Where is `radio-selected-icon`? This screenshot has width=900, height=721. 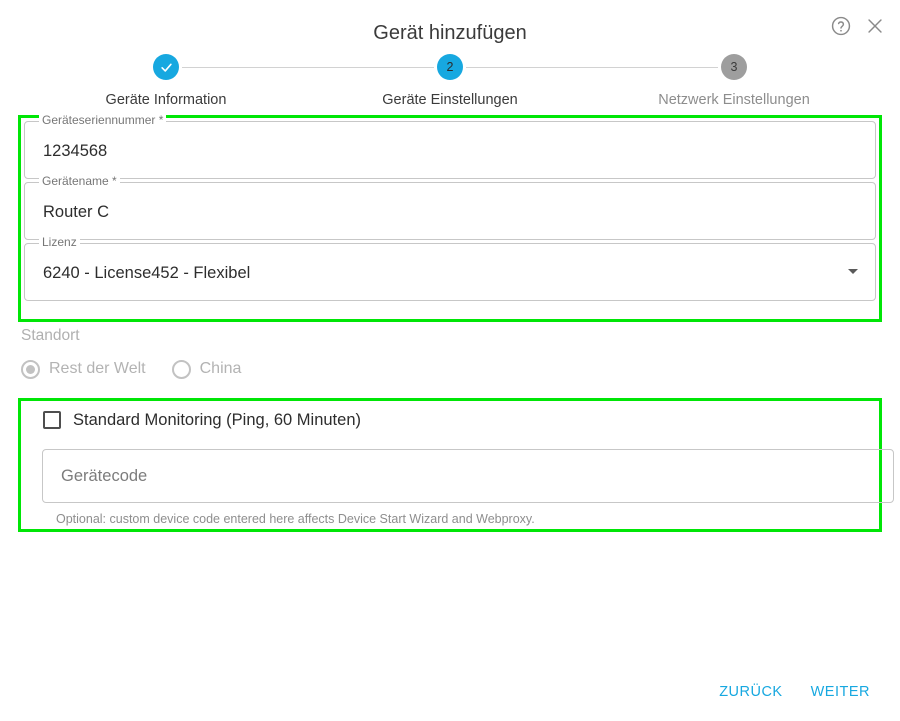 radio-selected-icon is located at coordinates (30, 369).